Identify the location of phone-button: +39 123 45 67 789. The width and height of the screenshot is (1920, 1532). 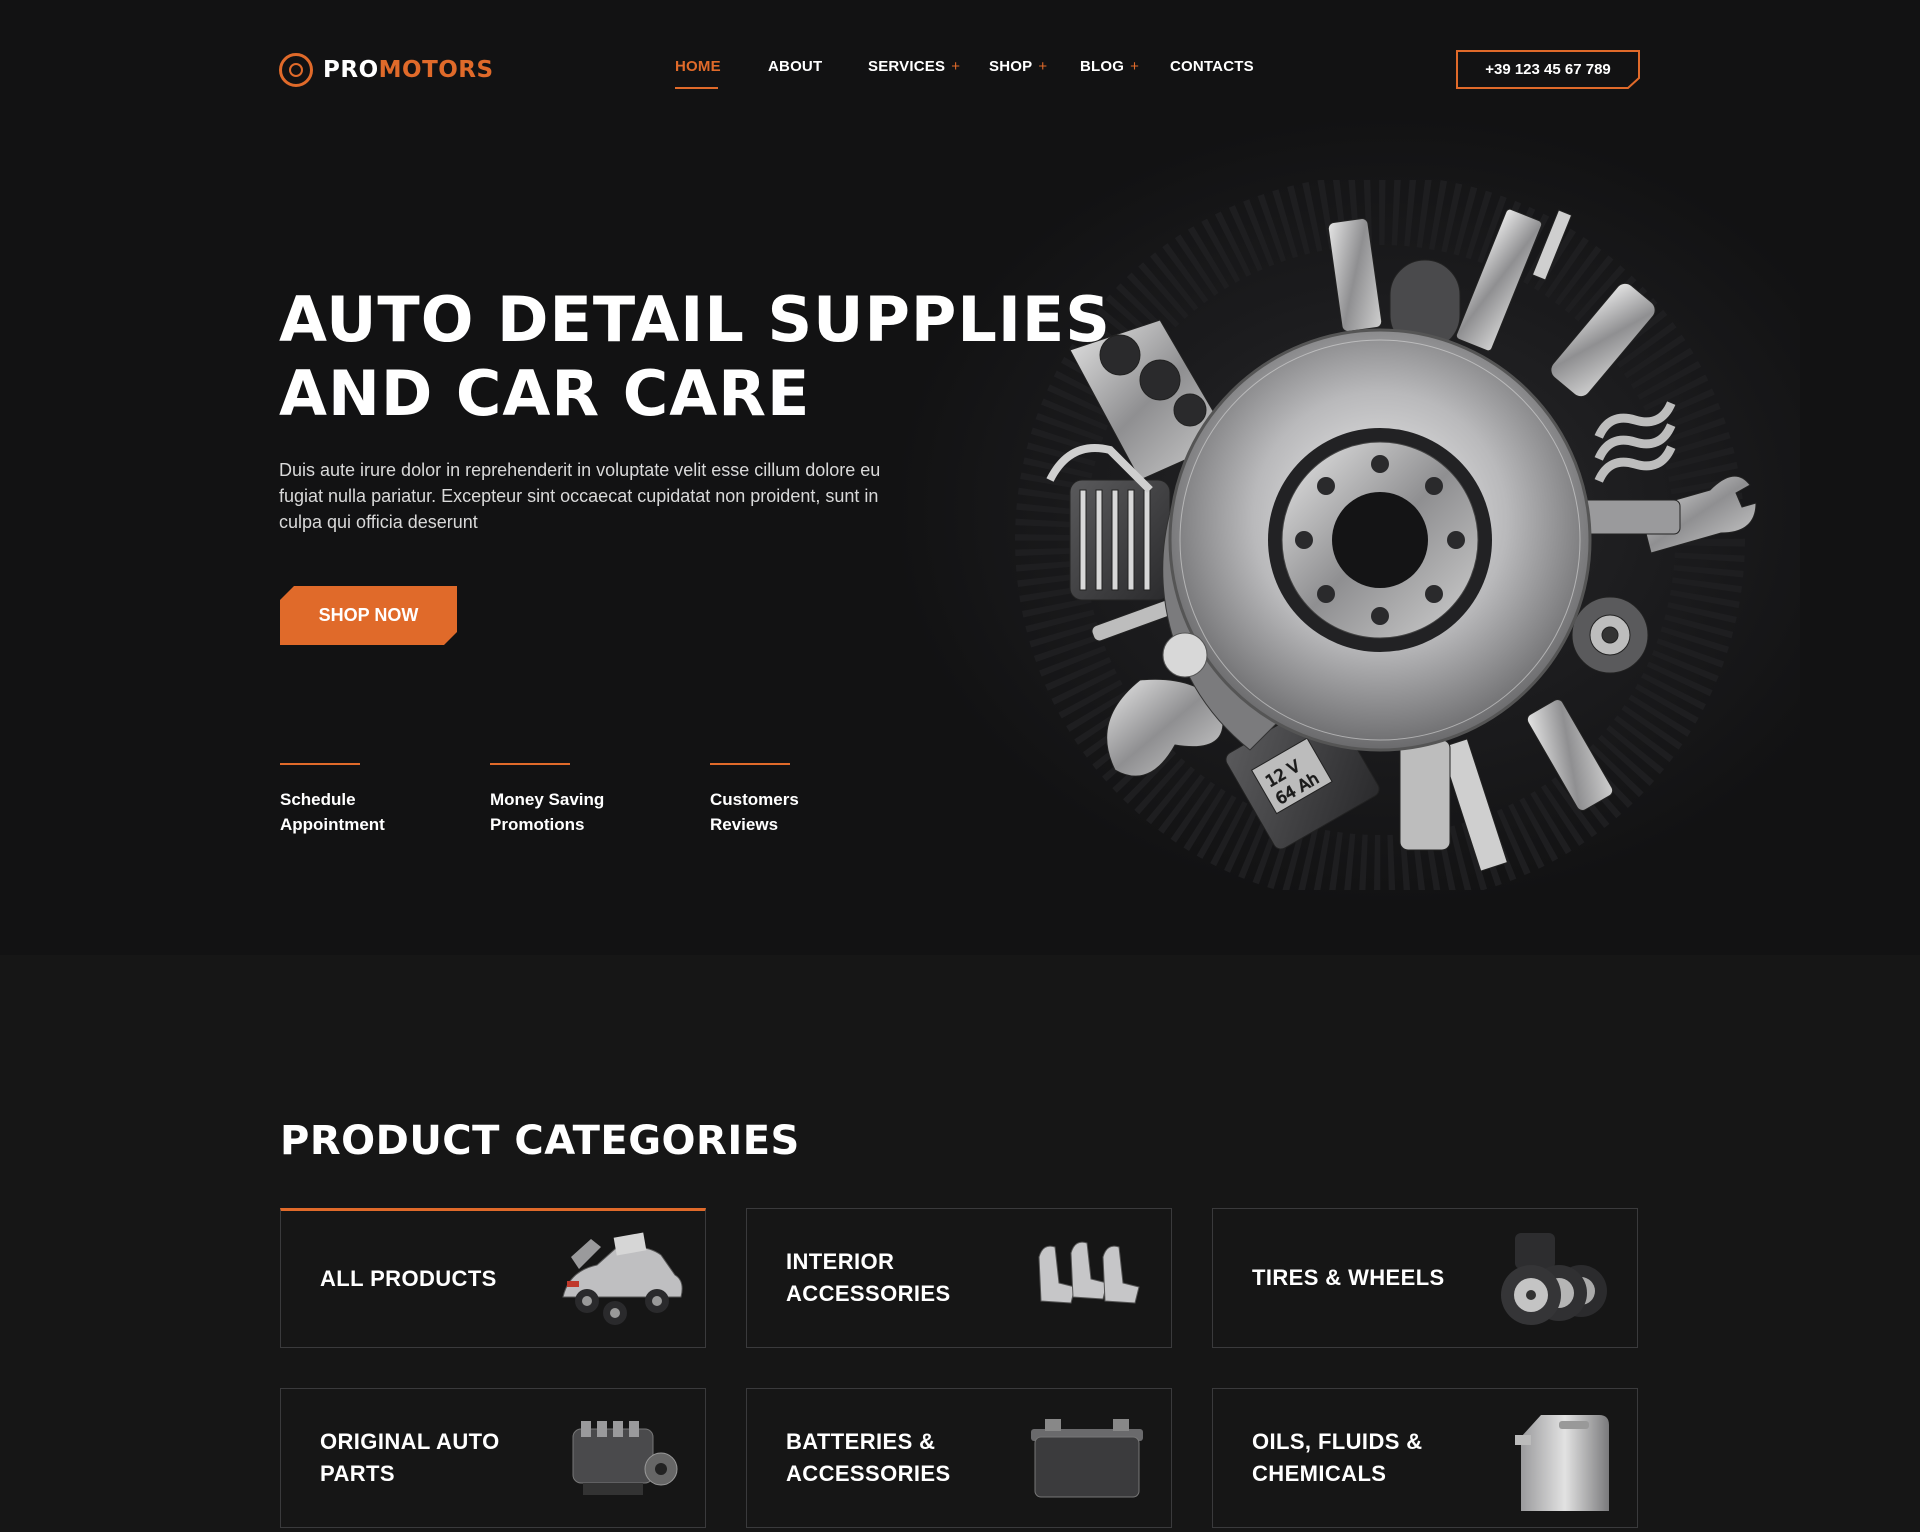
(1548, 69).